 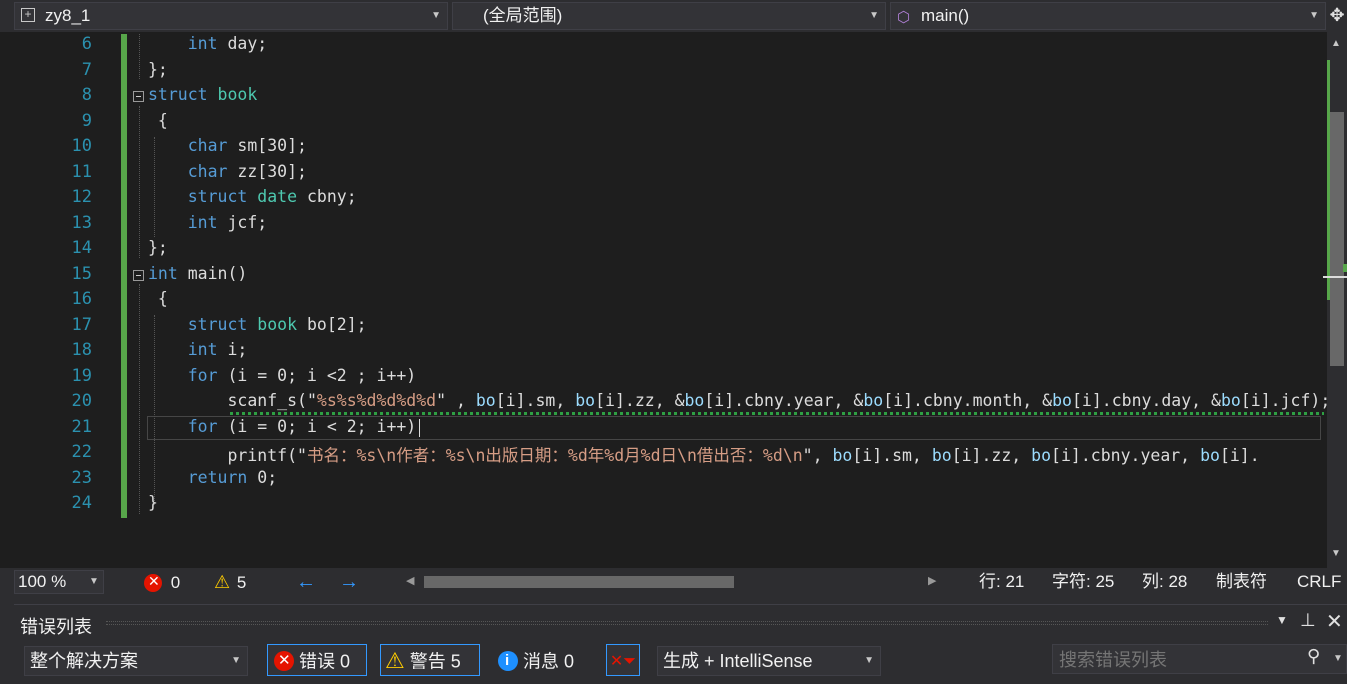 I want to click on vertical-scrollbar: ▲ ▼, so click(x=1335, y=300).